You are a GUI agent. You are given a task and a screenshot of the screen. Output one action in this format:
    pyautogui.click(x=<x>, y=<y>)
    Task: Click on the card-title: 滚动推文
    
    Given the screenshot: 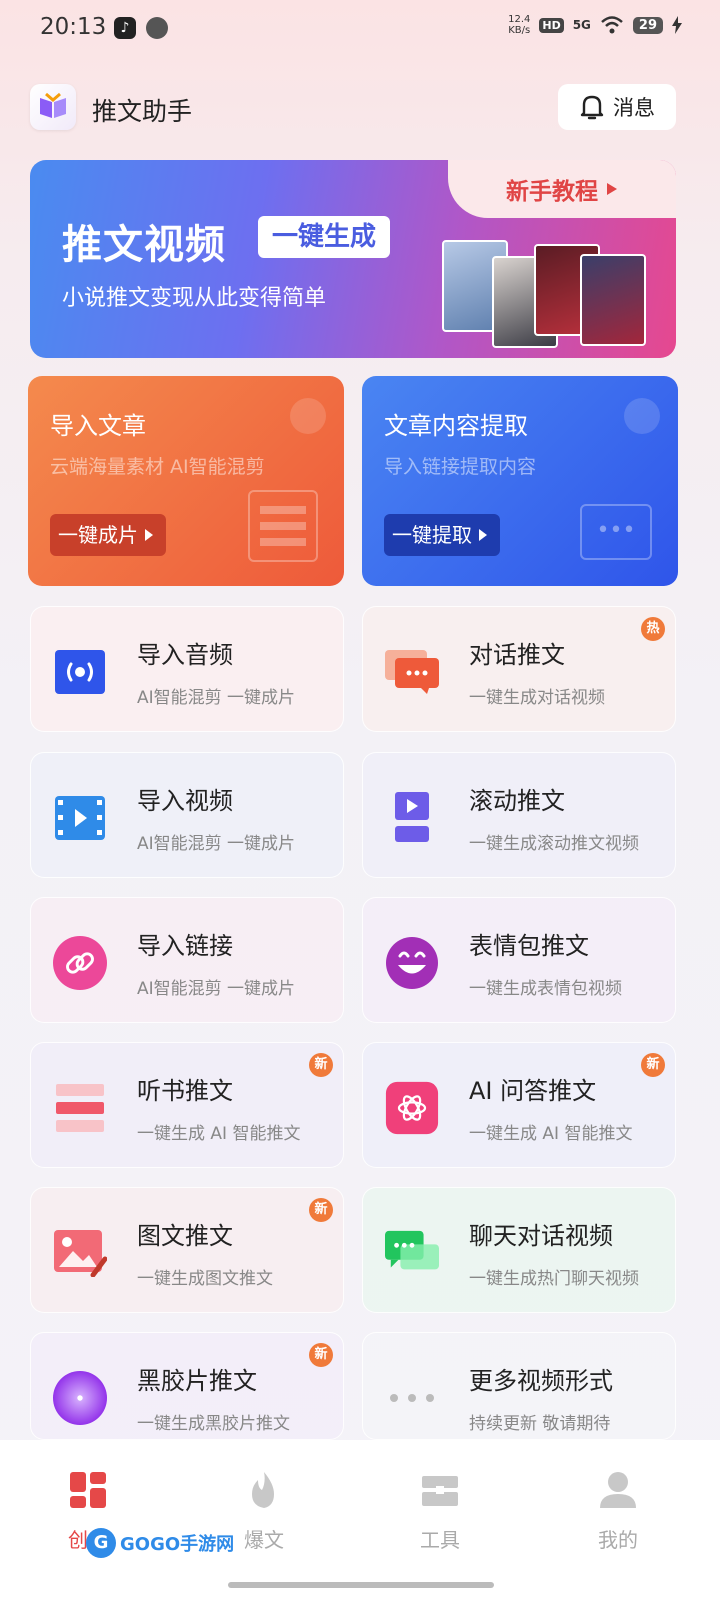 What is the action you would take?
    pyautogui.click(x=517, y=801)
    